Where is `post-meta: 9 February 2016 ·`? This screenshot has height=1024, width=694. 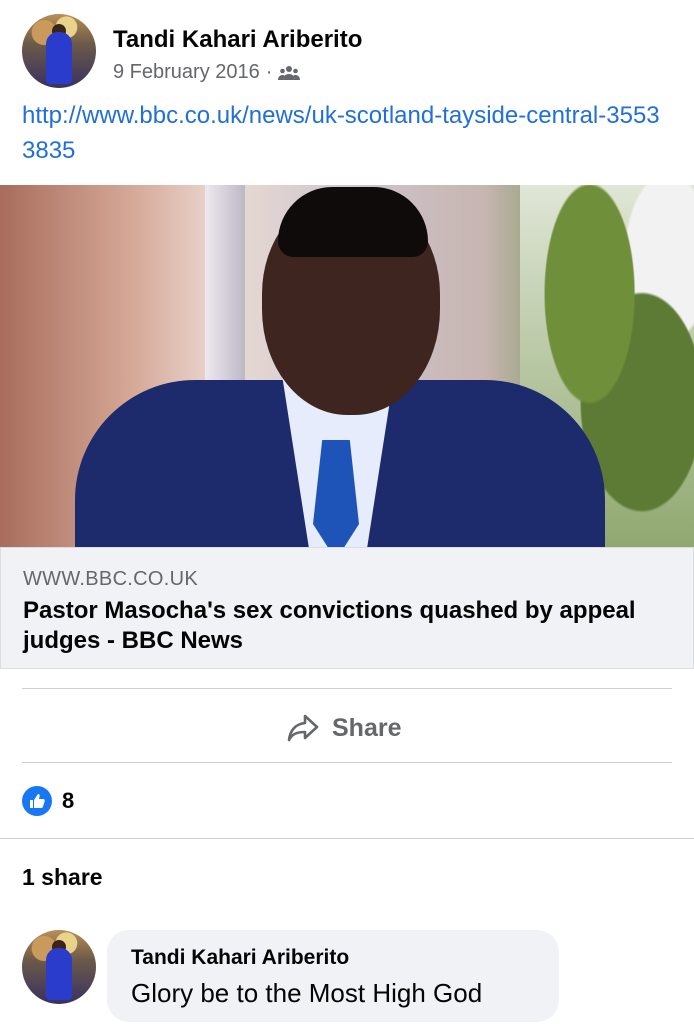 post-meta: 9 February 2016 · is located at coordinates (207, 72).